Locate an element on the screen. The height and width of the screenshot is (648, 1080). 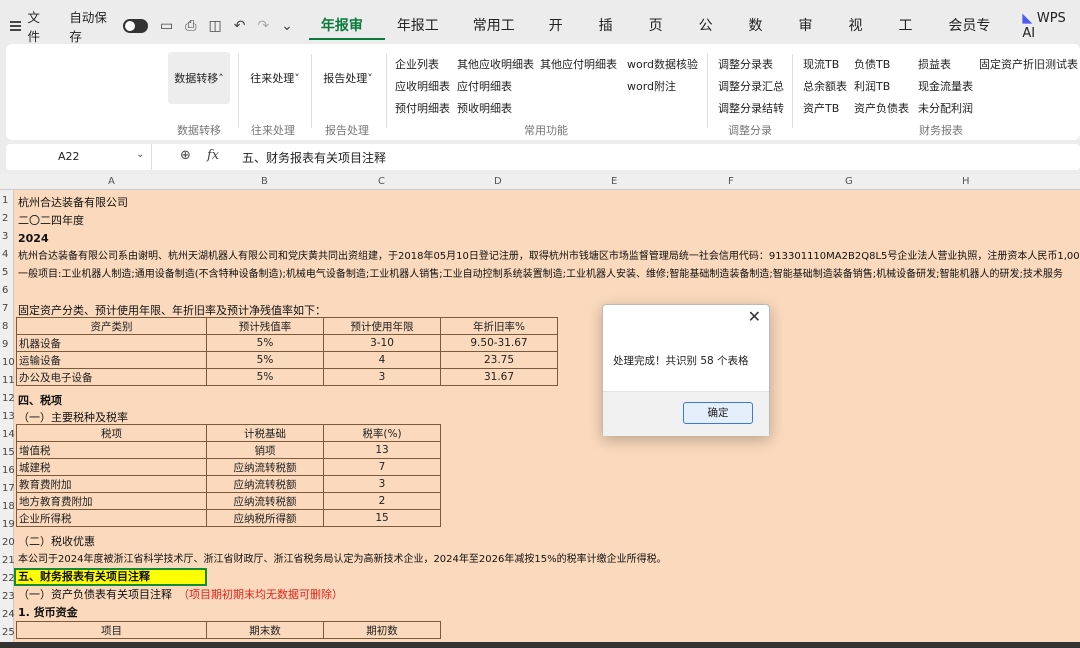
column-header: H is located at coordinates (966, 181).